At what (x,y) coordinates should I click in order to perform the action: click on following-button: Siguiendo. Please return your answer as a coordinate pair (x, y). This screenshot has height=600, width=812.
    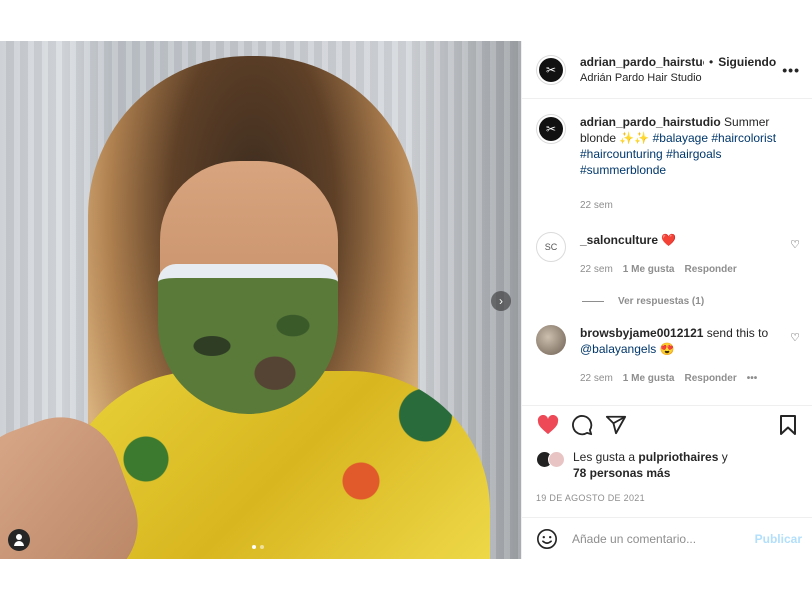
    Looking at the image, I should click on (747, 62).